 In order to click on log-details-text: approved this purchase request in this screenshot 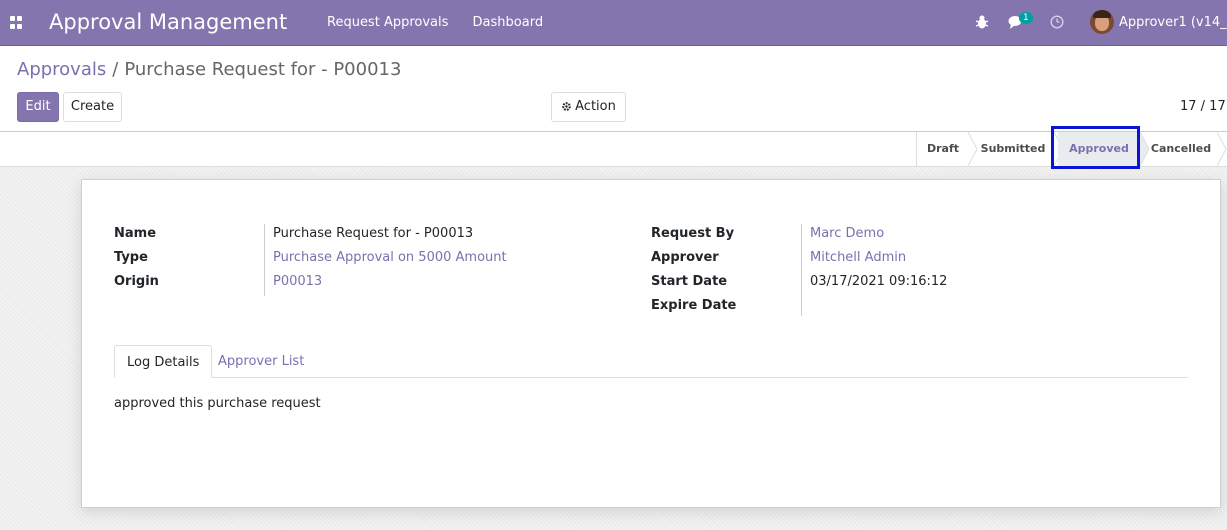, I will do `click(217, 403)`.